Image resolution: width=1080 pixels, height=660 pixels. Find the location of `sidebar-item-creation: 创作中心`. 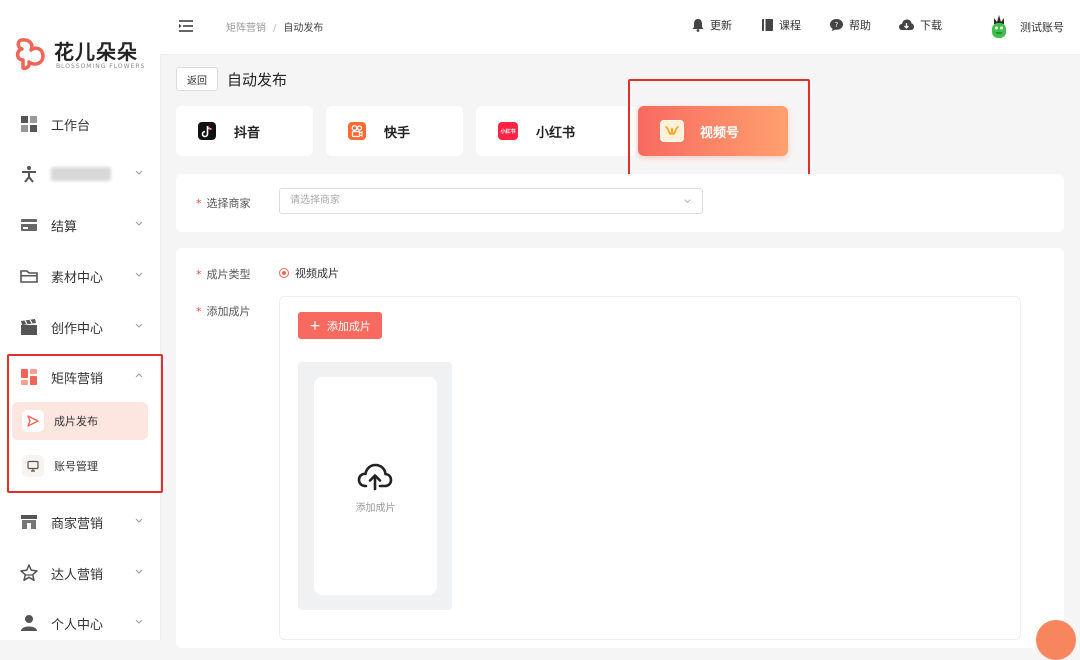

sidebar-item-creation: 创作中心 is located at coordinates (80, 327).